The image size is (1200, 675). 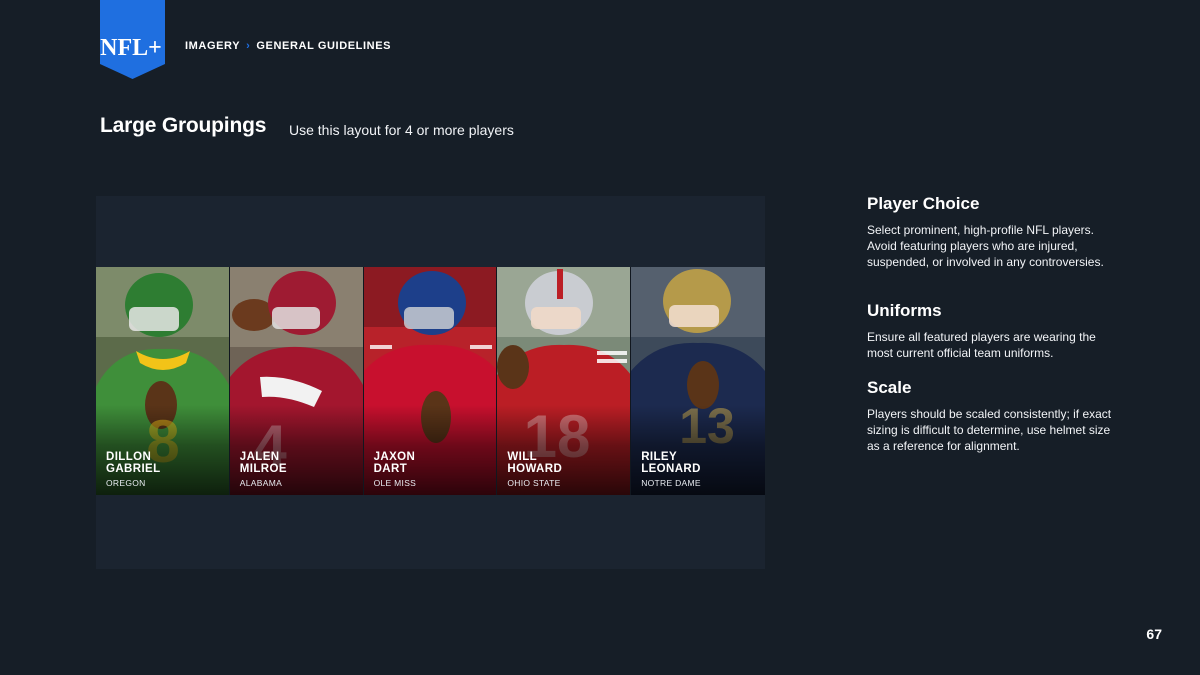 What do you see at coordinates (923, 203) in the screenshot?
I see `guideline-title: Player Choice` at bounding box center [923, 203].